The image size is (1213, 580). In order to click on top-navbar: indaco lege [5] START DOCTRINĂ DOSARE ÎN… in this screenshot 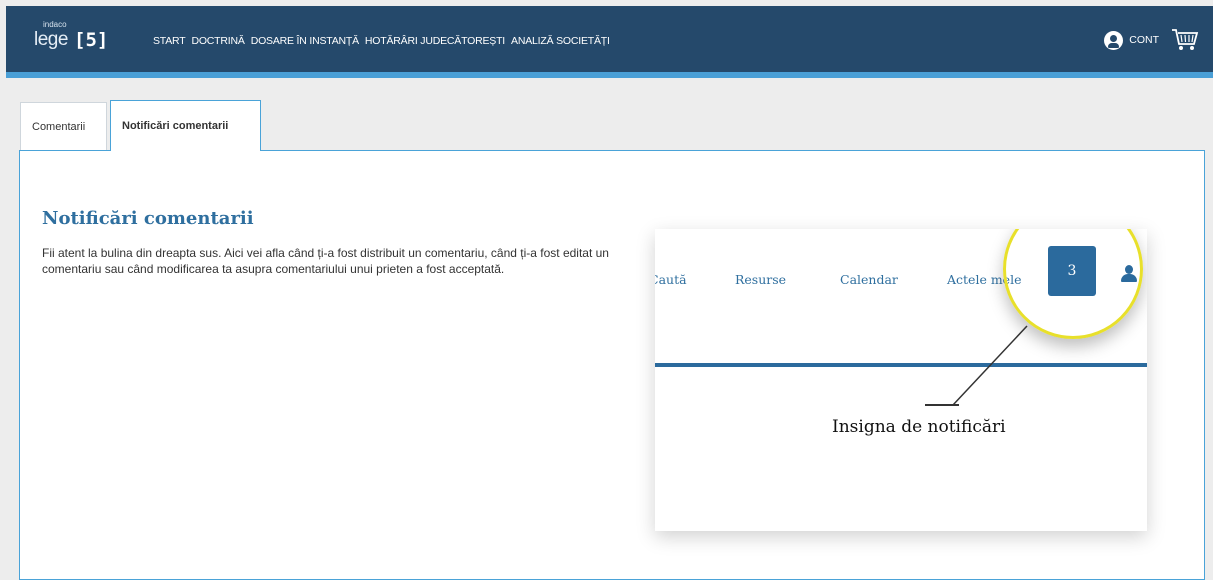, I will do `click(609, 39)`.